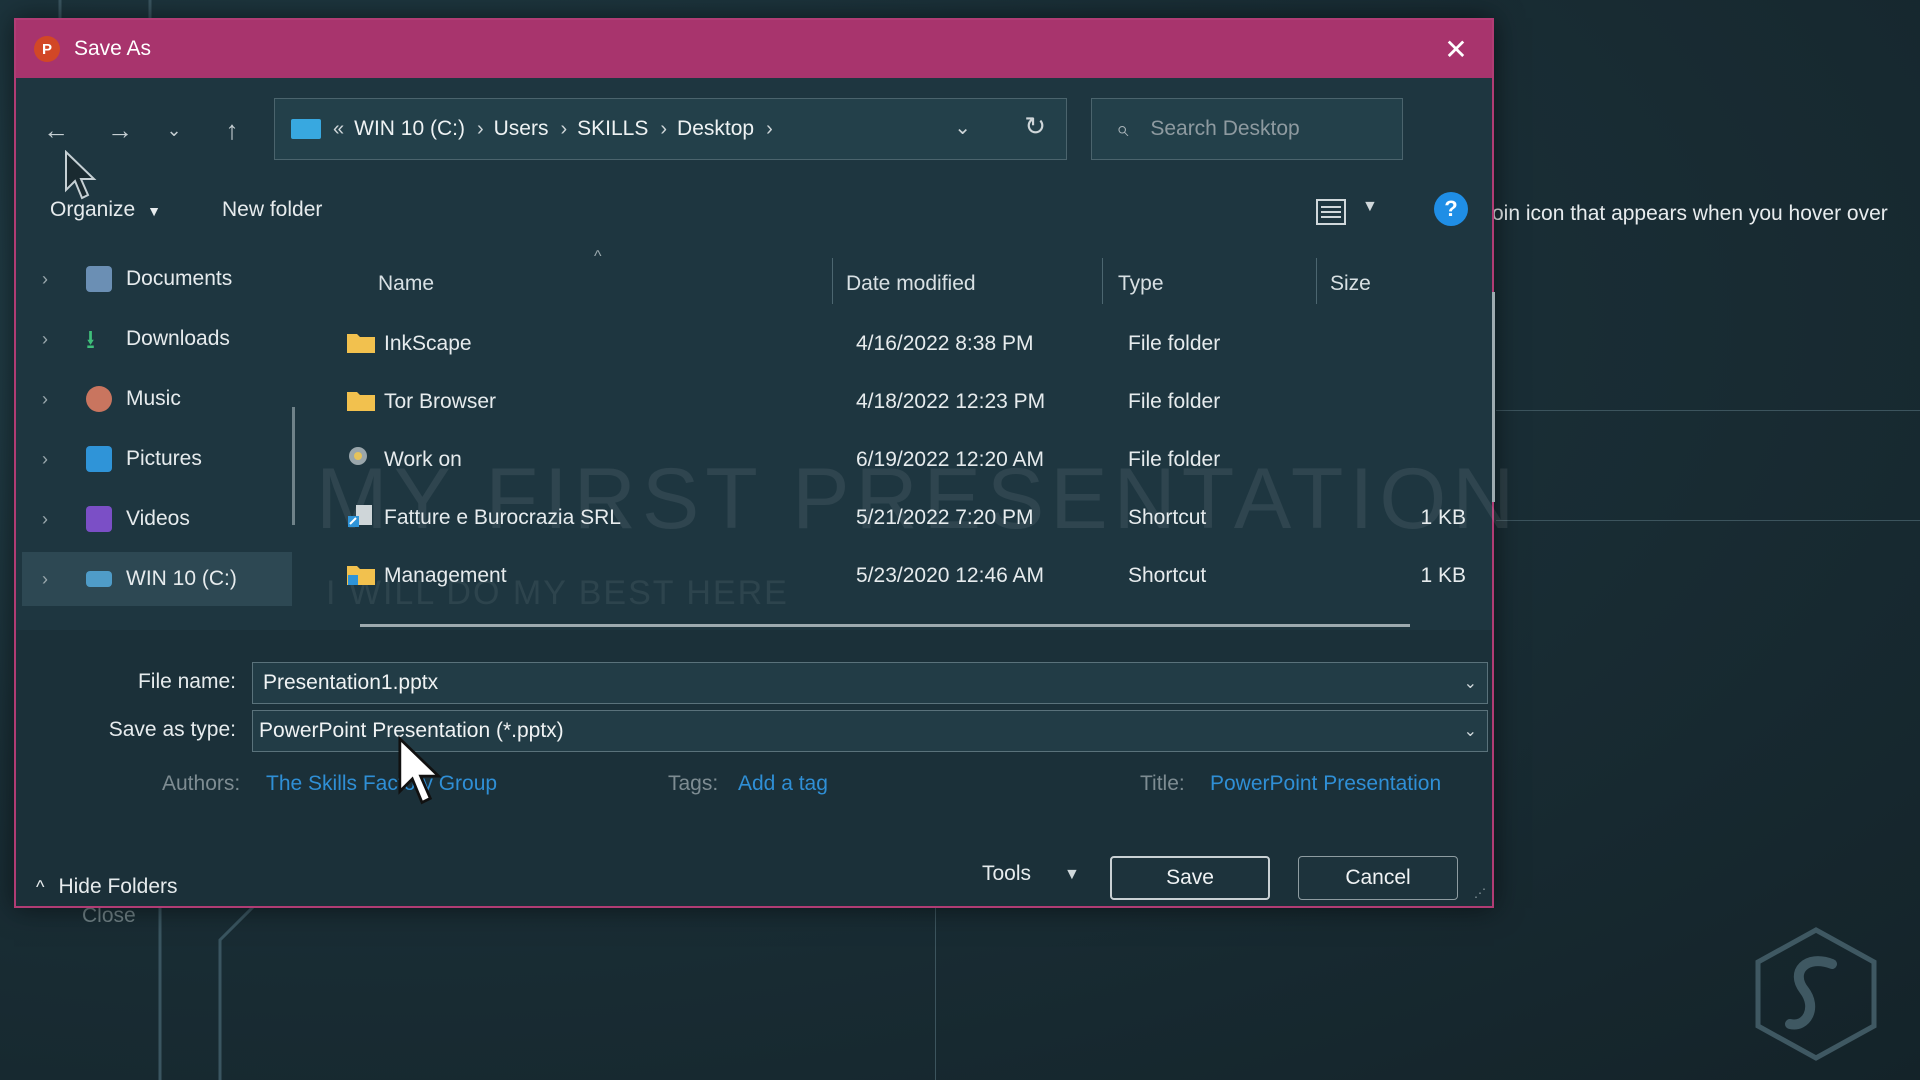 The width and height of the screenshot is (1920, 1080). Describe the element at coordinates (1370, 207) in the screenshot. I see `view-dropdown-icon: ▼` at that location.